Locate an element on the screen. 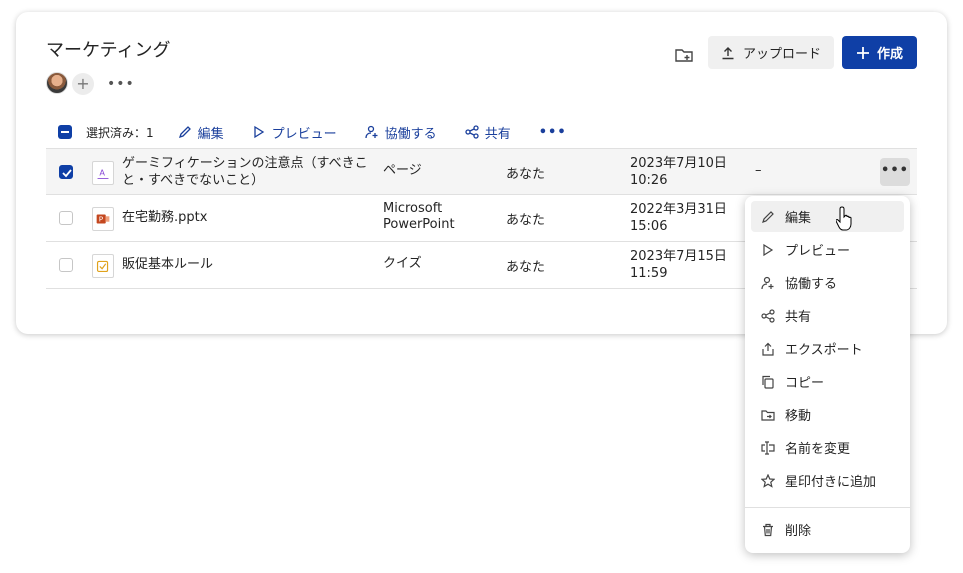 This screenshot has height=573, width=963. page-icon: A is located at coordinates (103, 173).